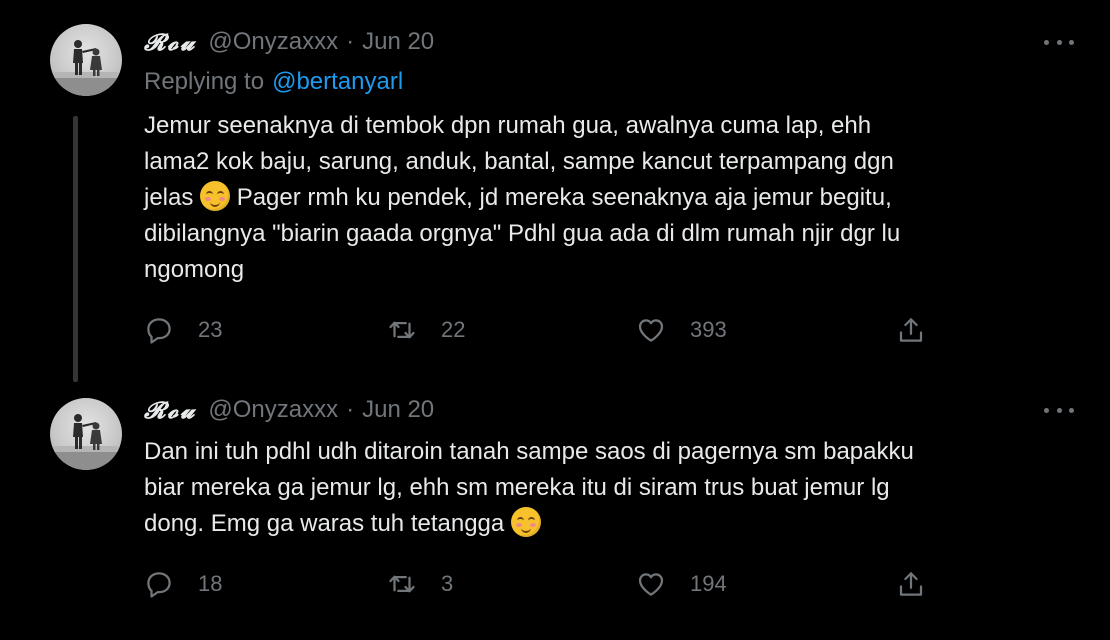 The height and width of the screenshot is (640, 1110). Describe the element at coordinates (75, 249) in the screenshot. I see `thread-connector-line` at that location.